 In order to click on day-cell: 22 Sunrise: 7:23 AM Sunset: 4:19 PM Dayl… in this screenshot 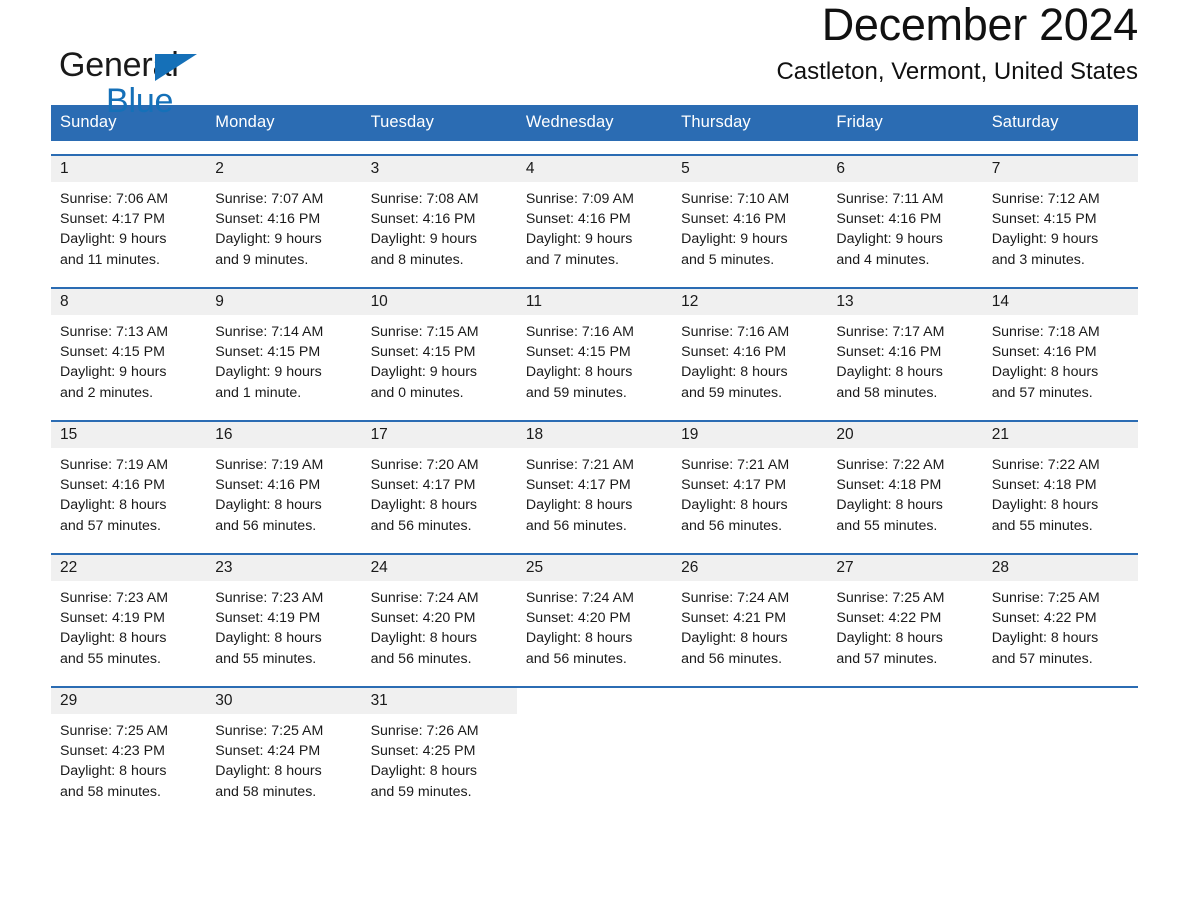, I will do `click(129, 614)`.